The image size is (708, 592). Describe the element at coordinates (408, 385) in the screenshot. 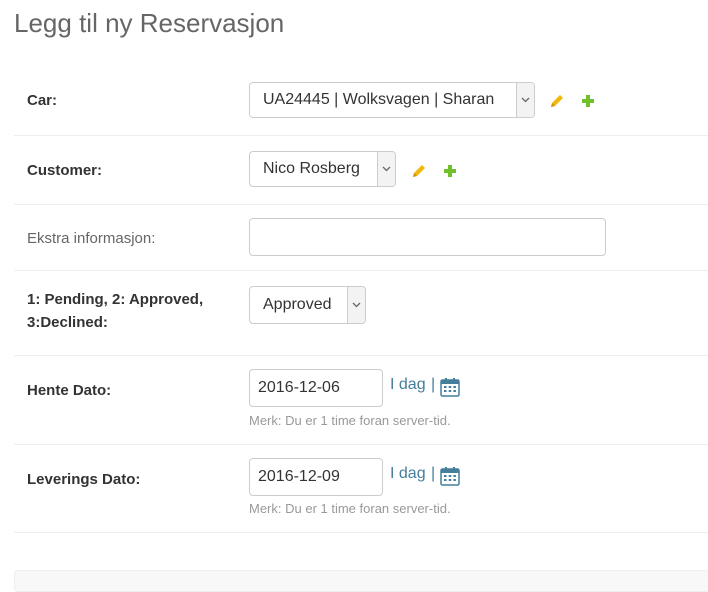

I see `pickup-today-link: I dag` at that location.